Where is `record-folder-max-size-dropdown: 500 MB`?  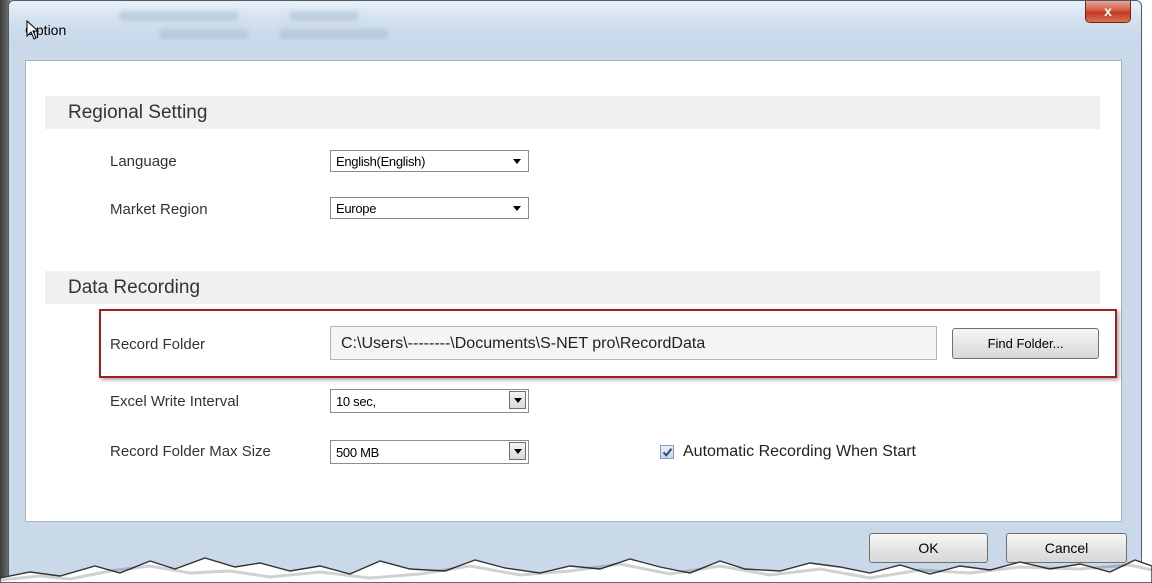
record-folder-max-size-dropdown: 500 MB is located at coordinates (429, 452).